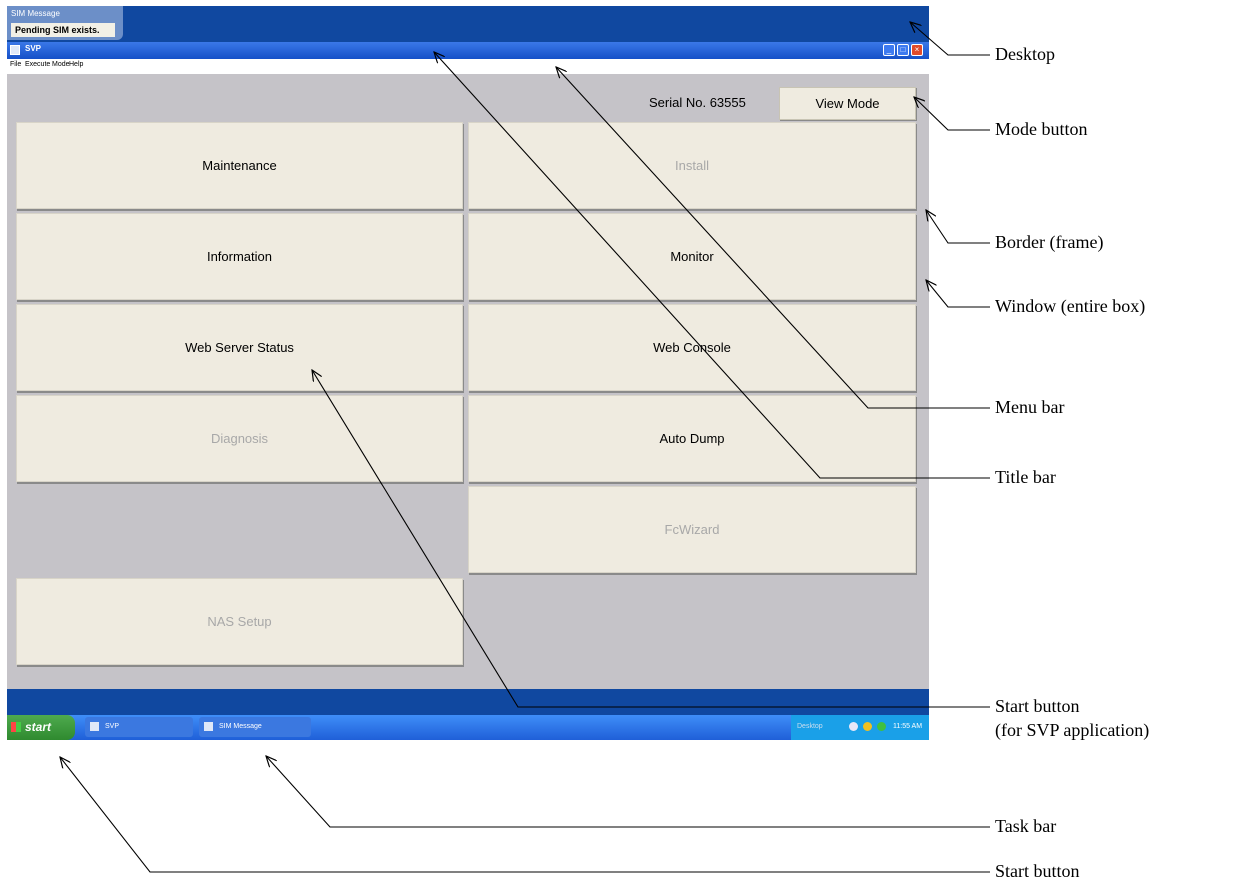 The width and height of the screenshot is (1238, 886). I want to click on label-desktop: Desktop, so click(1025, 54).